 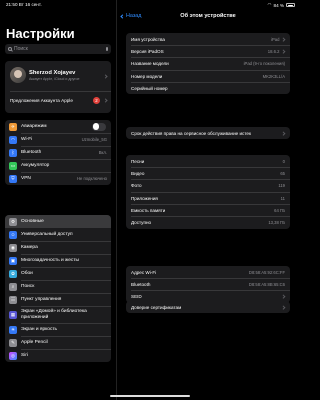 What do you see at coordinates (58, 342) in the screenshot?
I see `sidebar-item-apple-pencil: ✎ Apple Pencil` at bounding box center [58, 342].